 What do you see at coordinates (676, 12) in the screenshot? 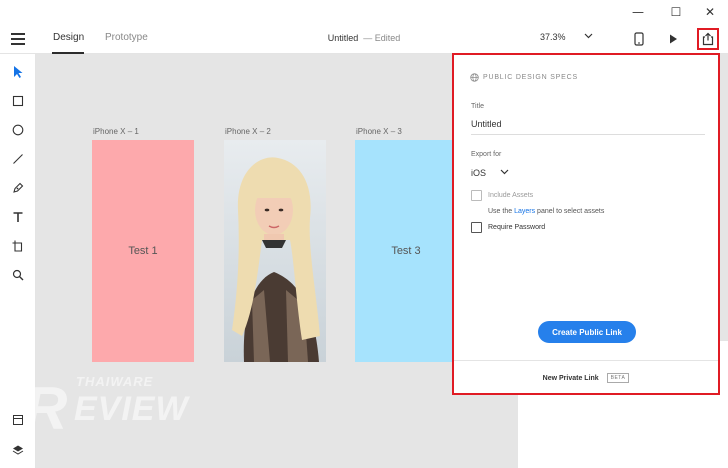
I see `maximize-button: ☐` at bounding box center [676, 12].